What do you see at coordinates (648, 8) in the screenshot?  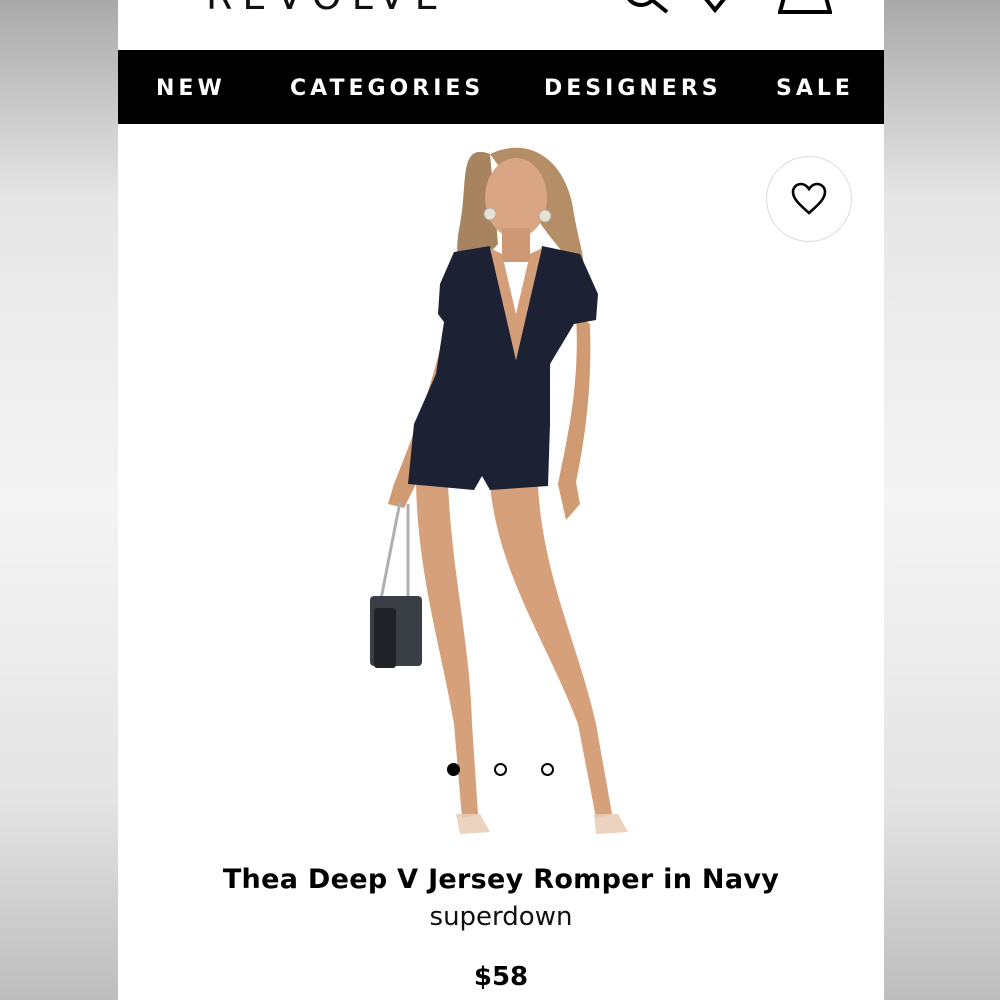 I see `search-icon` at bounding box center [648, 8].